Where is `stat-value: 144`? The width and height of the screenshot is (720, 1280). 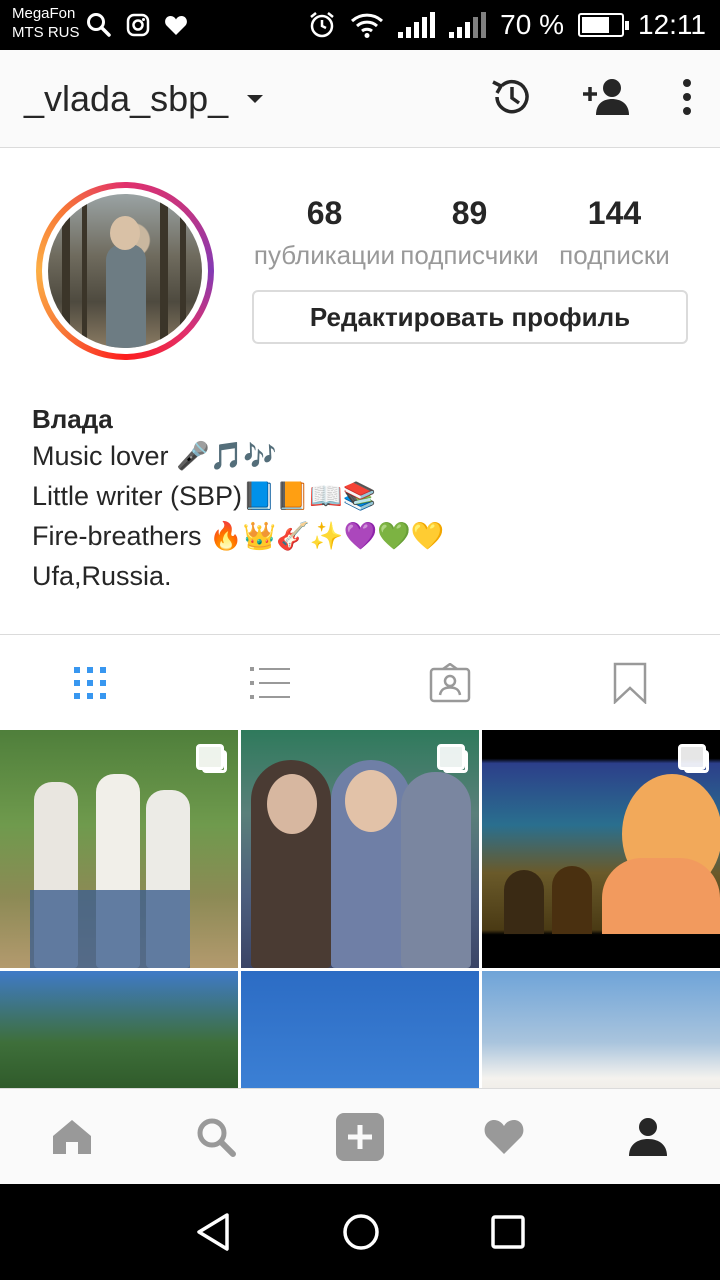 stat-value: 144 is located at coordinates (614, 213).